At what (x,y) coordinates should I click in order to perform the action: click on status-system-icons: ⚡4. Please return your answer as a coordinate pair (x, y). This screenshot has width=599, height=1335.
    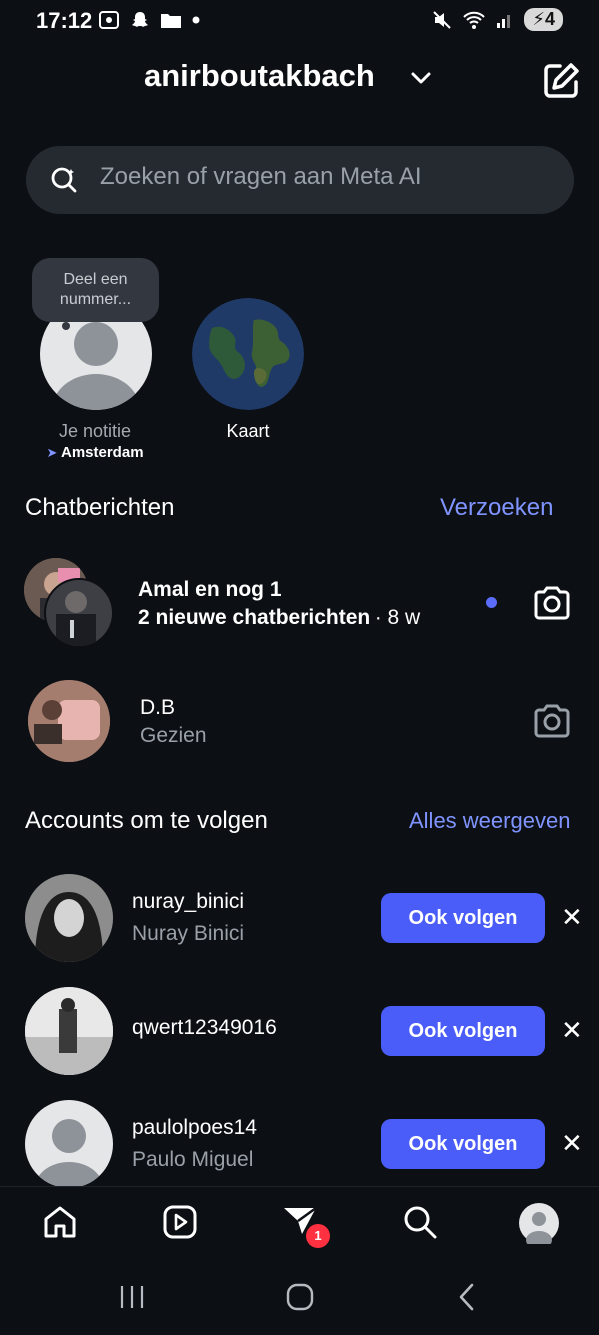
    Looking at the image, I should click on (497, 19).